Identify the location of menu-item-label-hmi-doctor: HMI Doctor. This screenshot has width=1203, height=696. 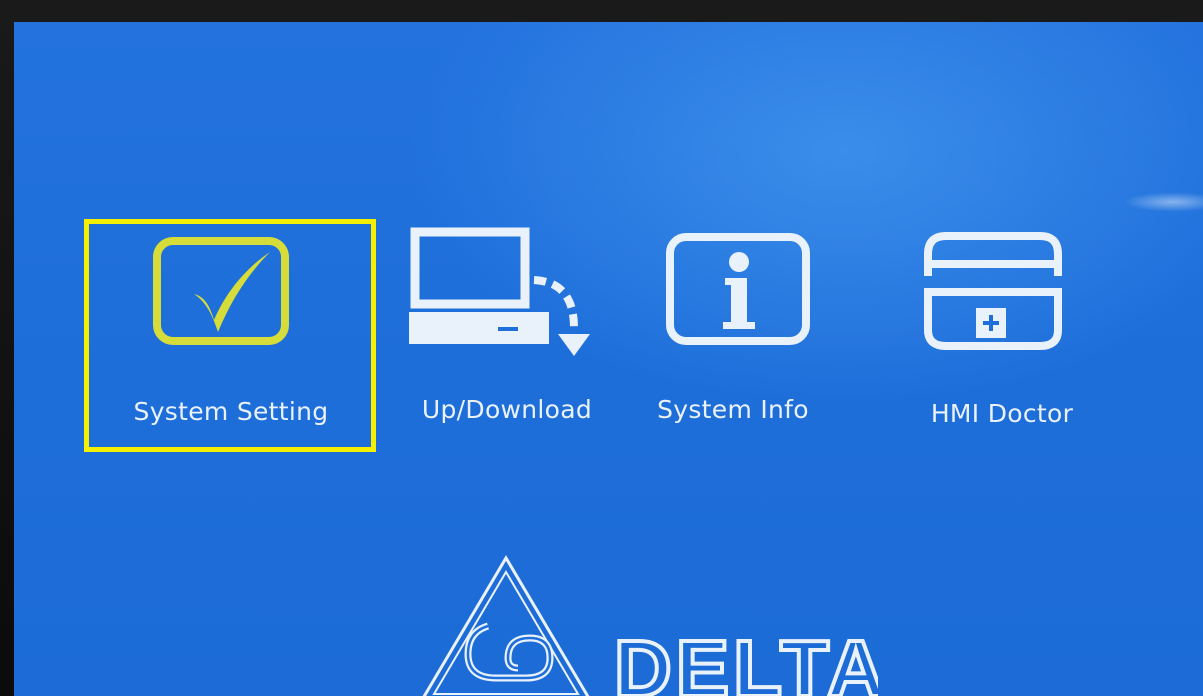
(1002, 413).